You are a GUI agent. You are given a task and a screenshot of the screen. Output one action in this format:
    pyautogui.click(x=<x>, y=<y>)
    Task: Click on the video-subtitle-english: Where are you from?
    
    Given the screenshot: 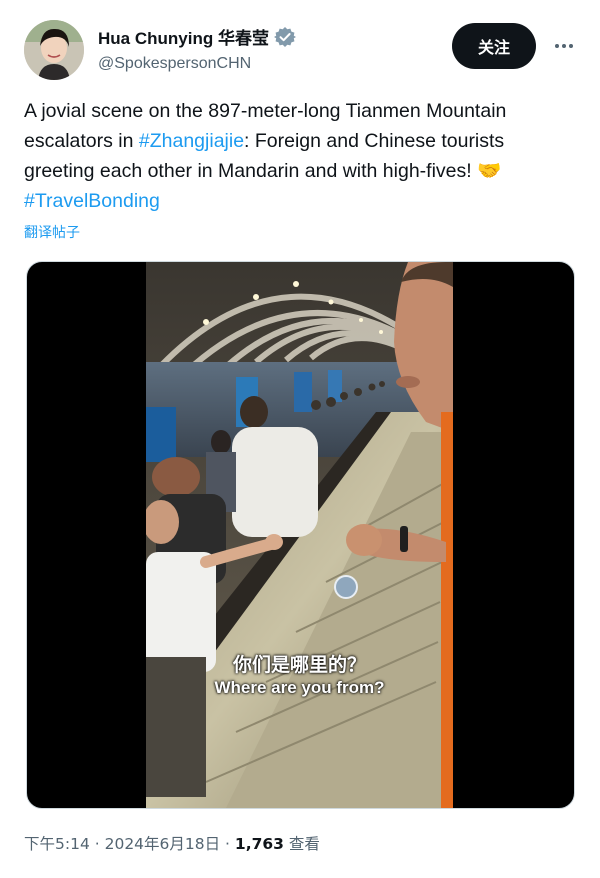 What is the action you would take?
    pyautogui.click(x=299, y=687)
    